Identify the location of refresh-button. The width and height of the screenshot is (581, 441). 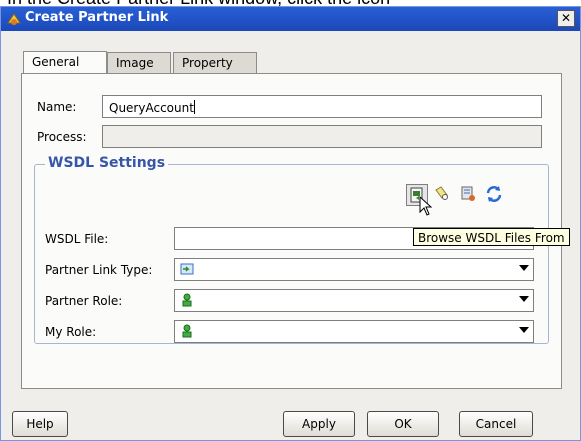
(495, 195).